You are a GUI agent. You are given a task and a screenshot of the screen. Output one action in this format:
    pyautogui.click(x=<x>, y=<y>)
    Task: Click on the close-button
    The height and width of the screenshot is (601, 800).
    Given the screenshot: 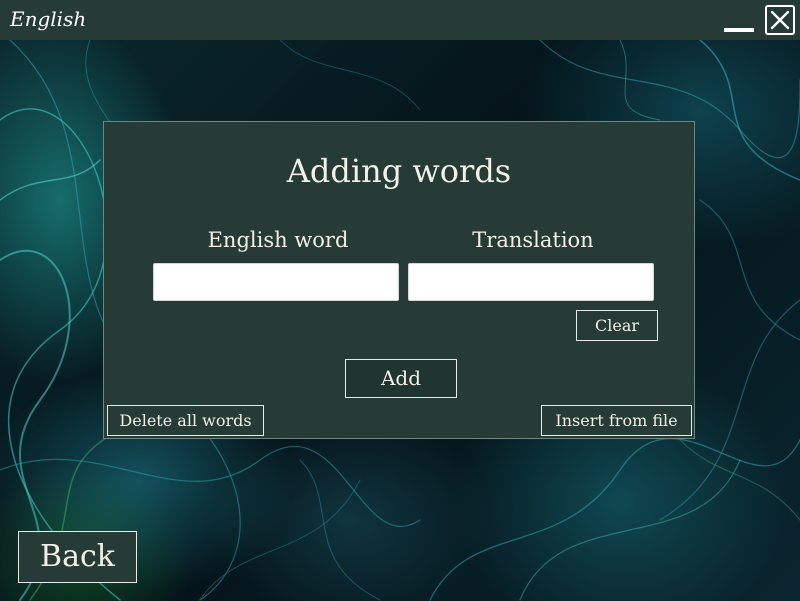 What is the action you would take?
    pyautogui.click(x=780, y=20)
    